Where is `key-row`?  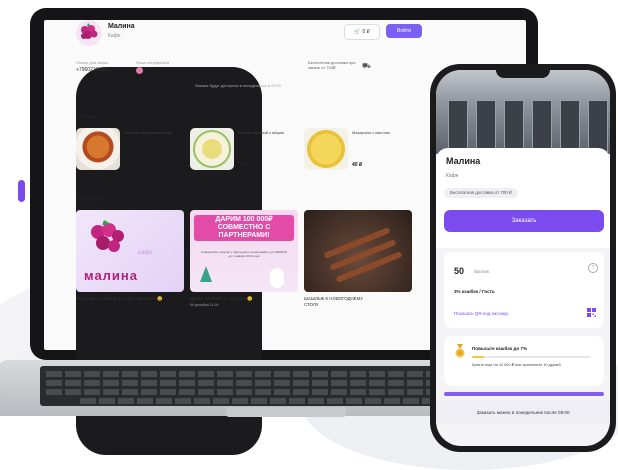
key-row is located at coordinates (283, 401).